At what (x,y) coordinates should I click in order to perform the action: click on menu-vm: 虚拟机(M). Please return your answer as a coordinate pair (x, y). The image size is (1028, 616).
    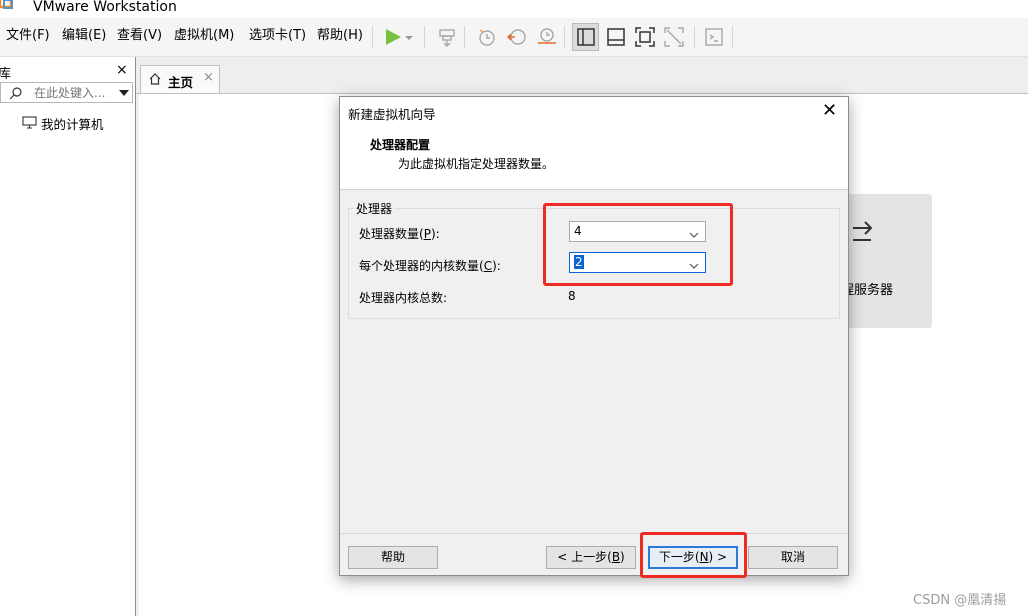
    Looking at the image, I should click on (204, 36).